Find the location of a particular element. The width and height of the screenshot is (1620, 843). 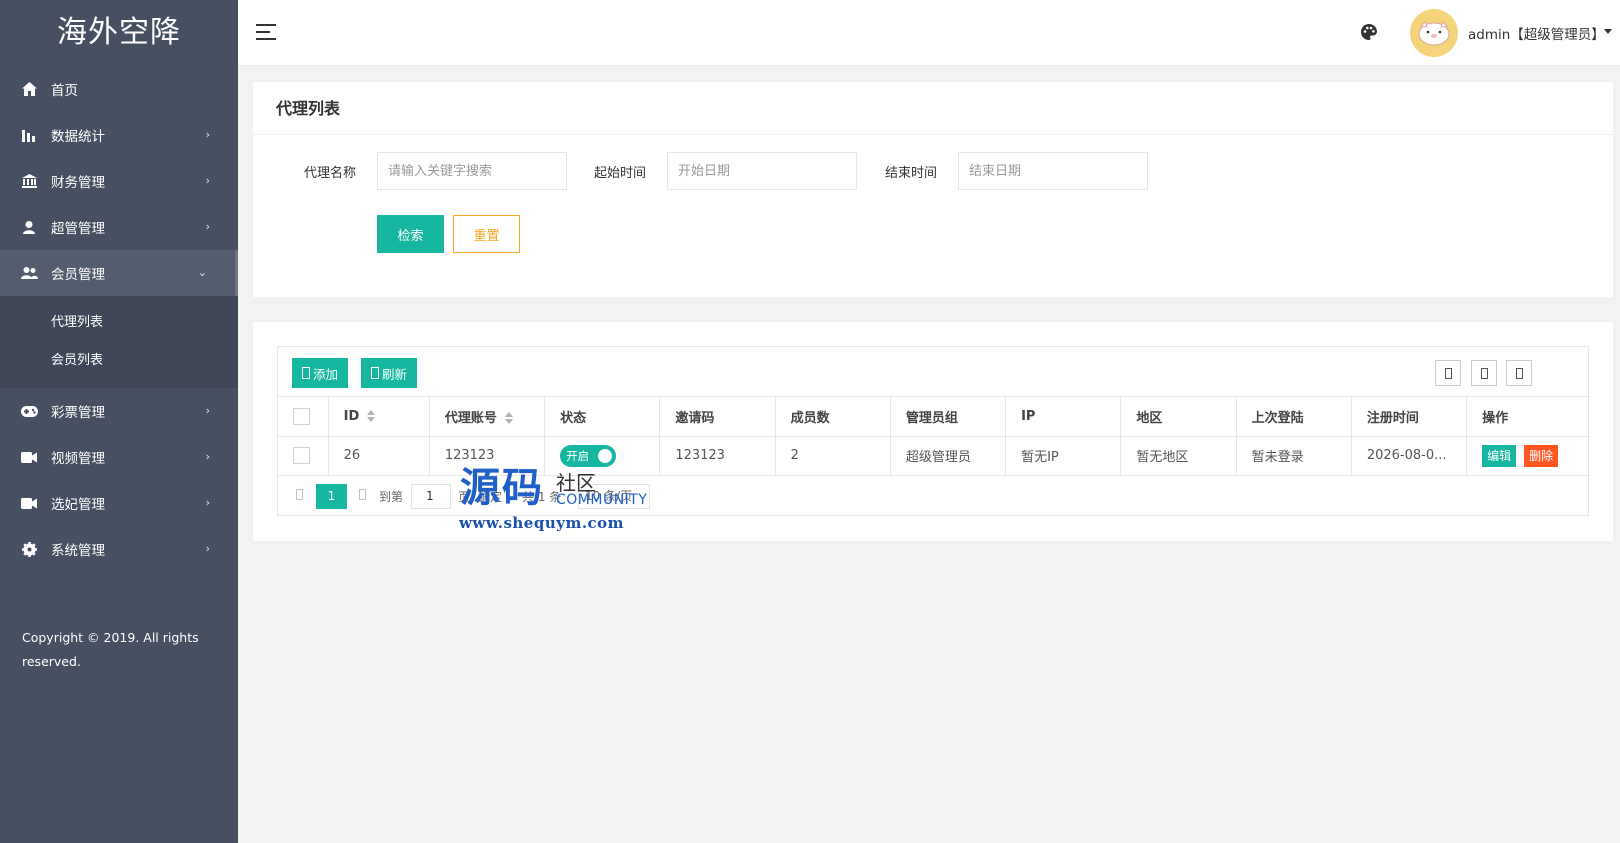

goto-page-input is located at coordinates (431, 496).